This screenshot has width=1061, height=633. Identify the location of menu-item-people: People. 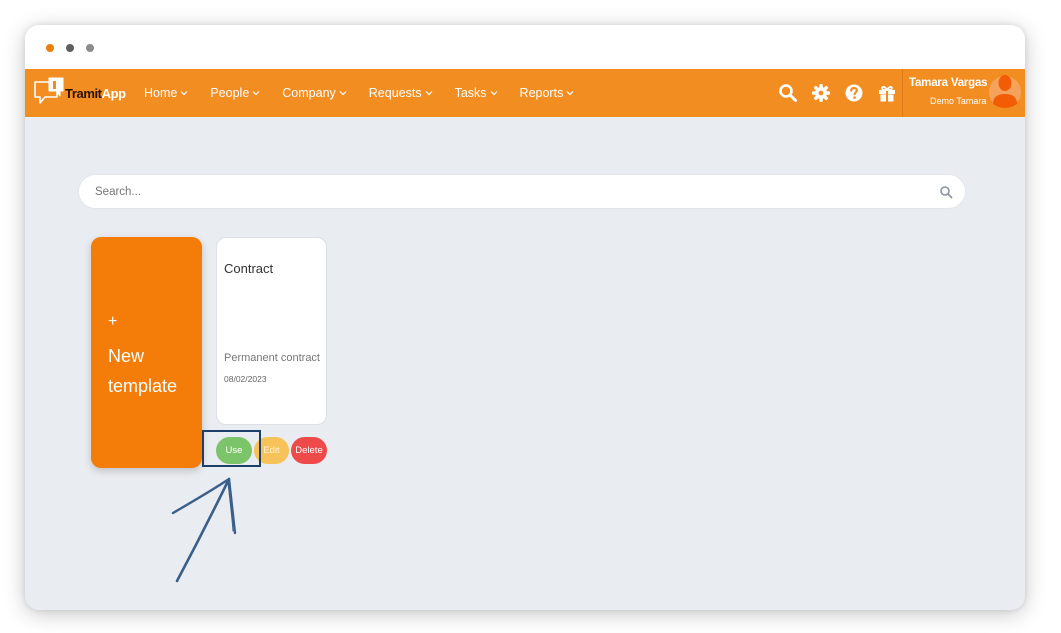
(235, 93).